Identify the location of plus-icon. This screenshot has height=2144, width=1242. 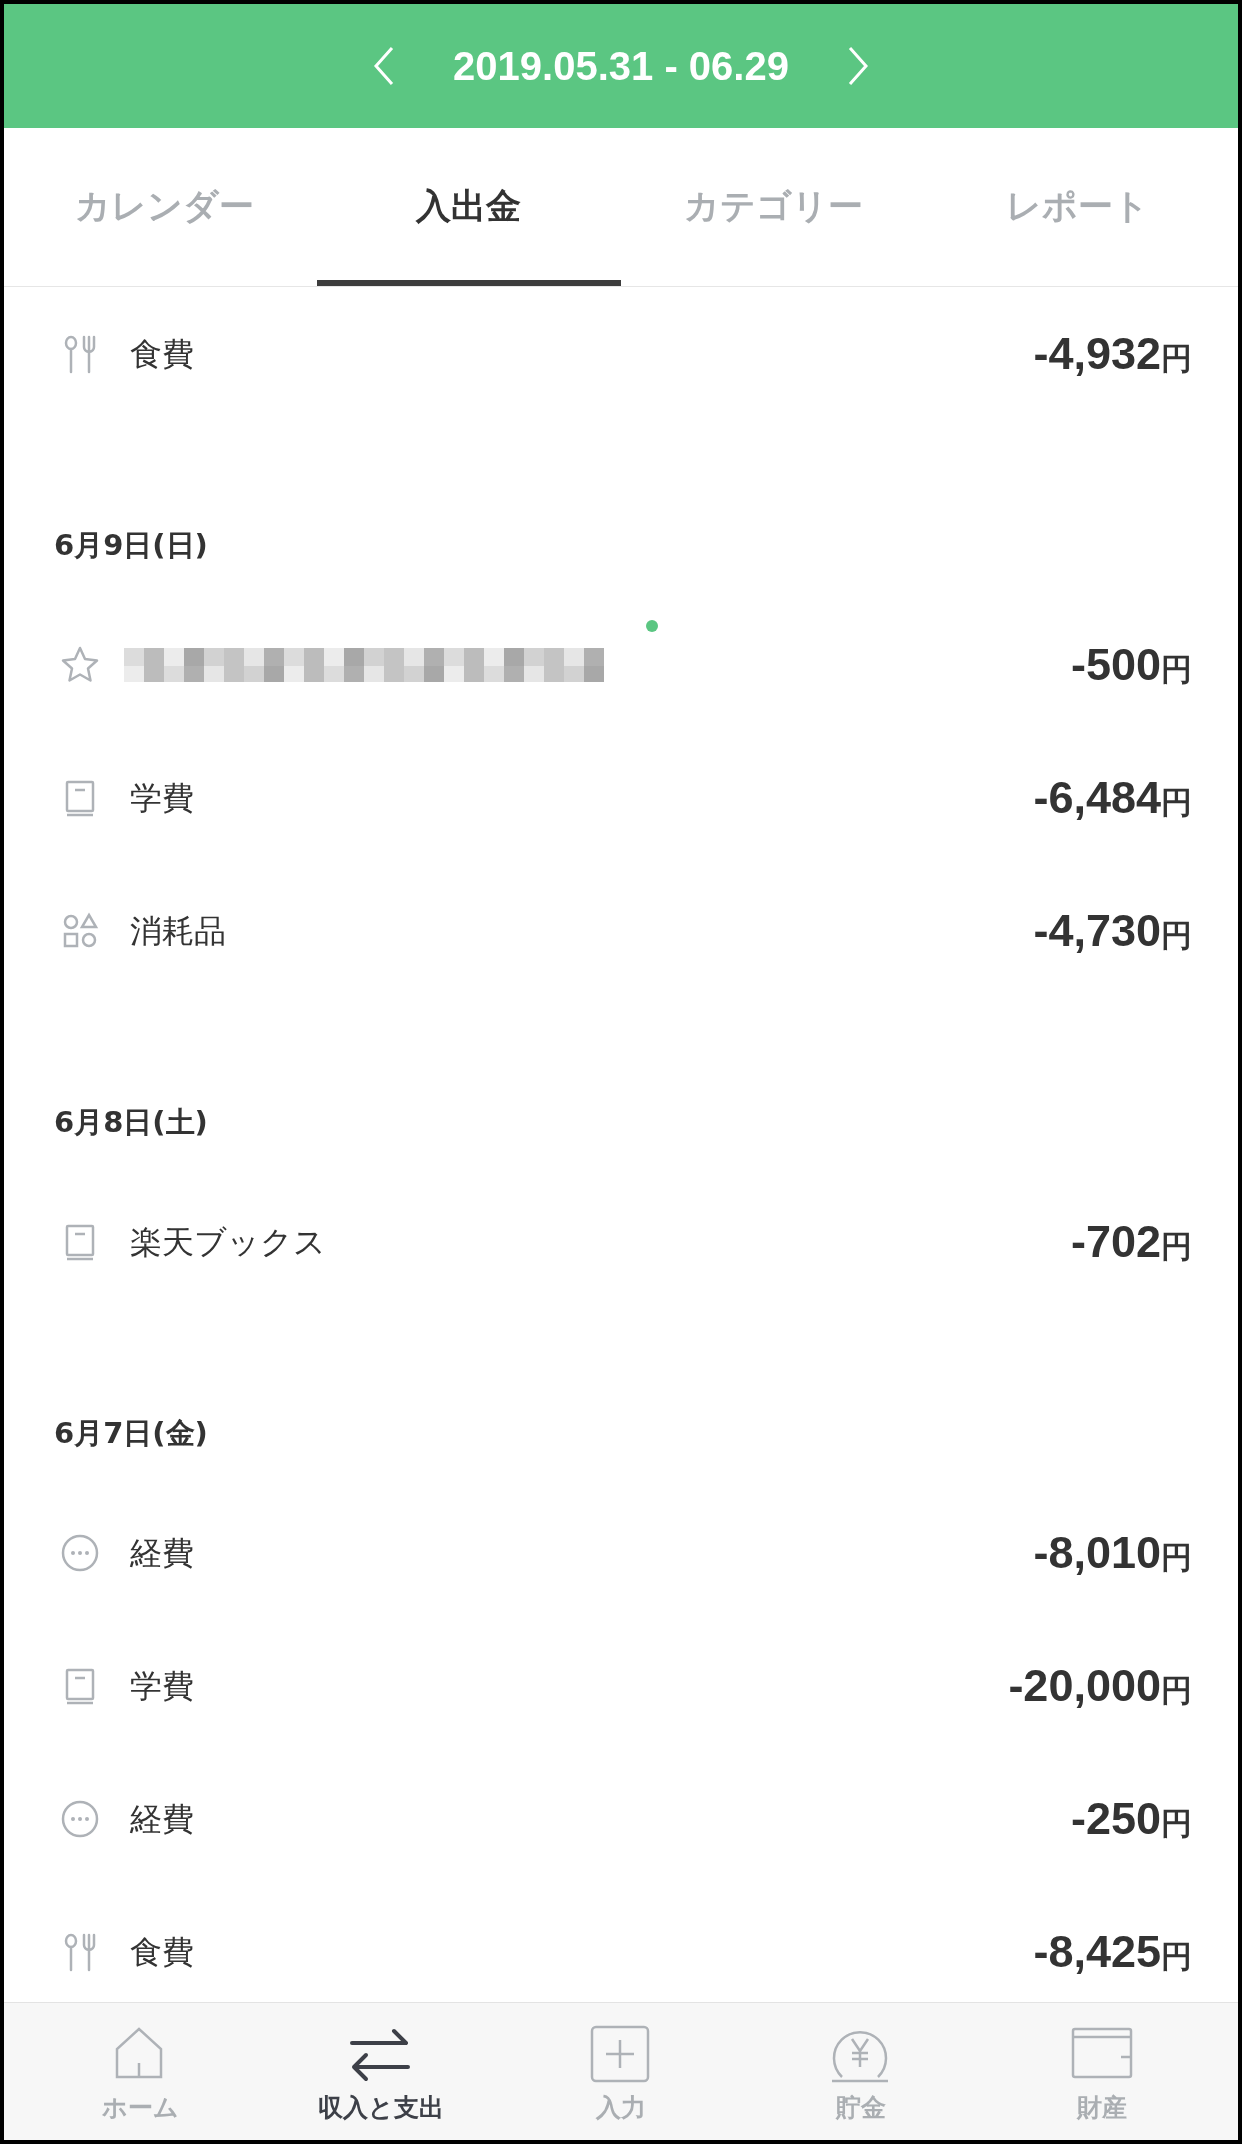
(621, 2055).